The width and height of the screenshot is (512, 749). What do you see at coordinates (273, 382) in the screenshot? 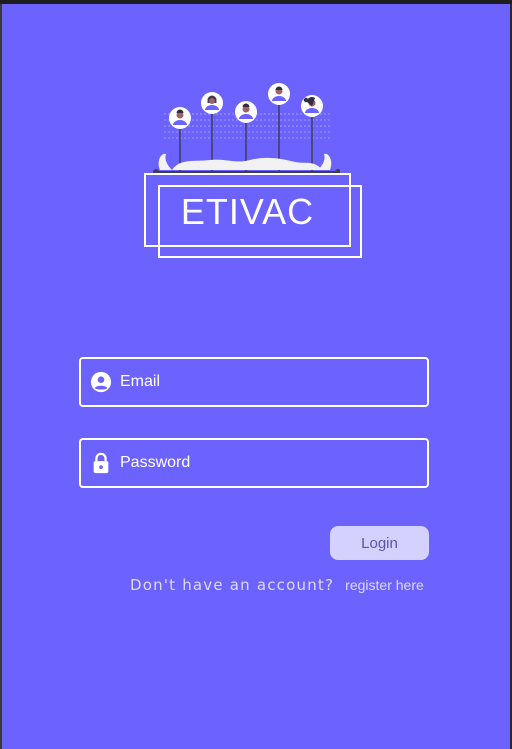
I see `email-input` at bounding box center [273, 382].